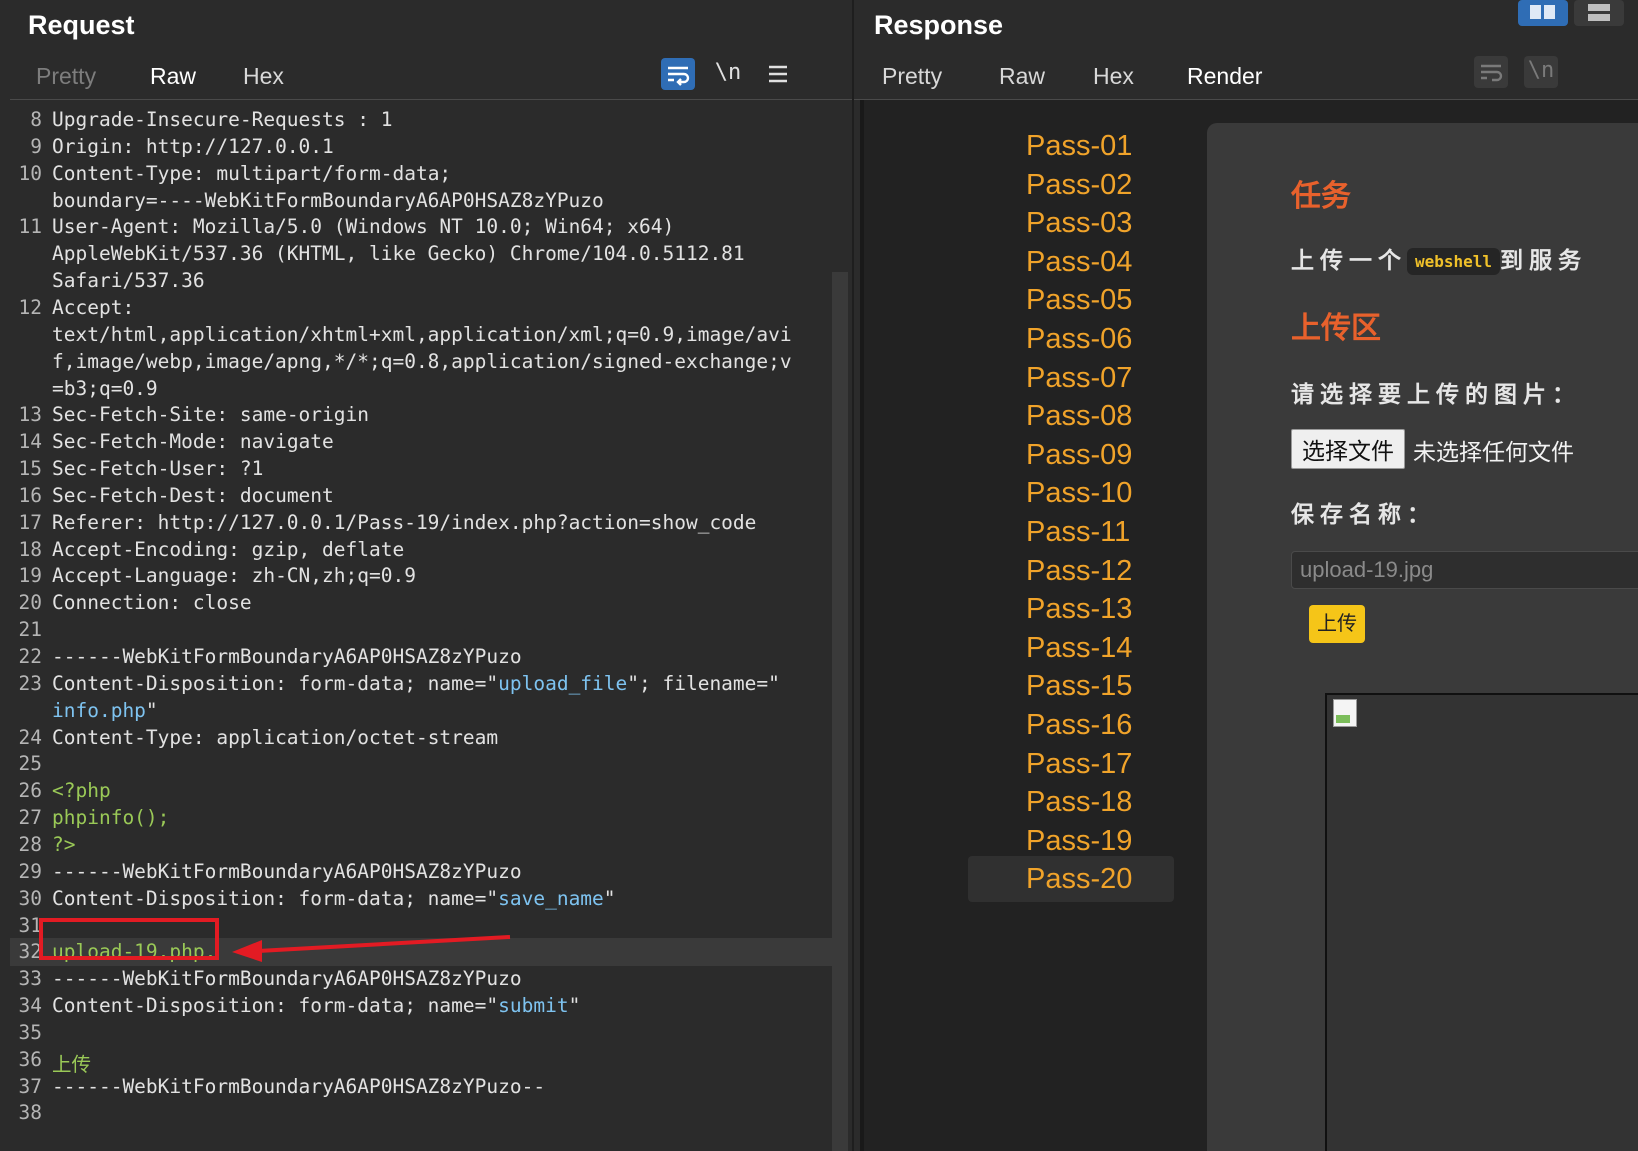 Image resolution: width=1638 pixels, height=1151 pixels. I want to click on pass-link-pass-10: Pass-10, so click(1079, 493).